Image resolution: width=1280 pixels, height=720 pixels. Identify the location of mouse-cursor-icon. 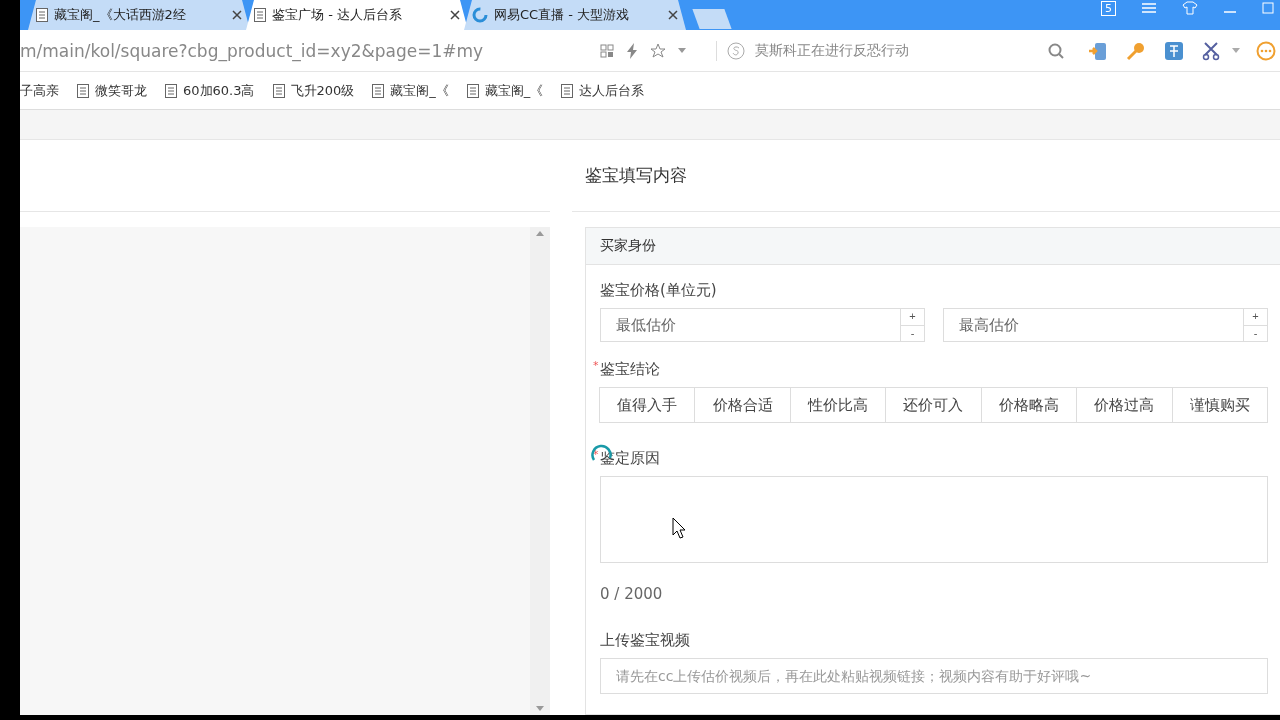
(679, 528).